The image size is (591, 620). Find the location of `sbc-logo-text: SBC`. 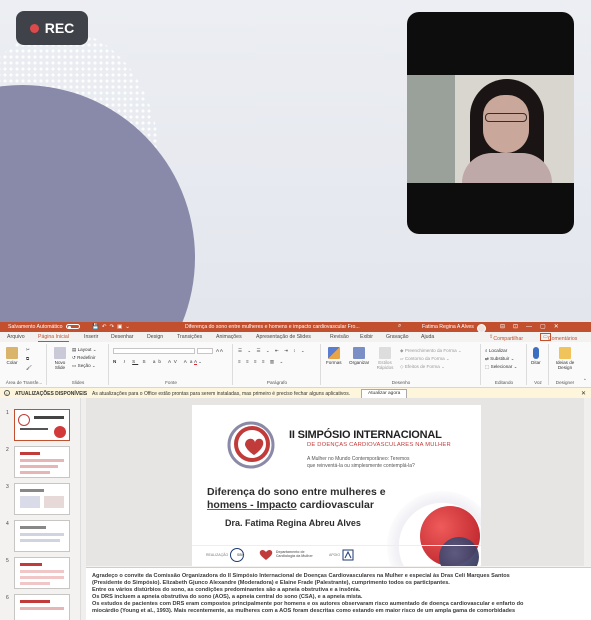

sbc-logo-text: SBC is located at coordinates (241, 555).